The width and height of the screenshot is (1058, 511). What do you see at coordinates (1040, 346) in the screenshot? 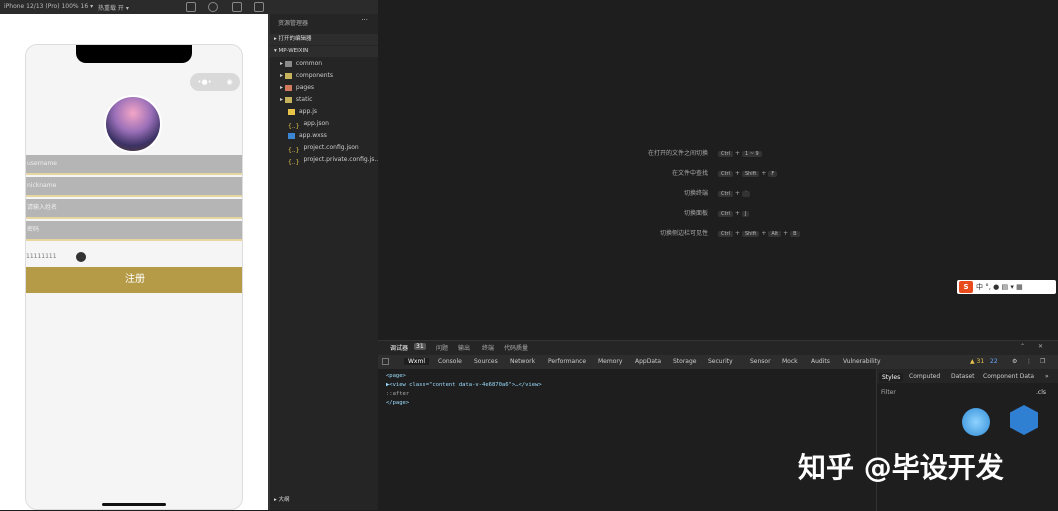
I see `close-icon: ✕` at bounding box center [1040, 346].